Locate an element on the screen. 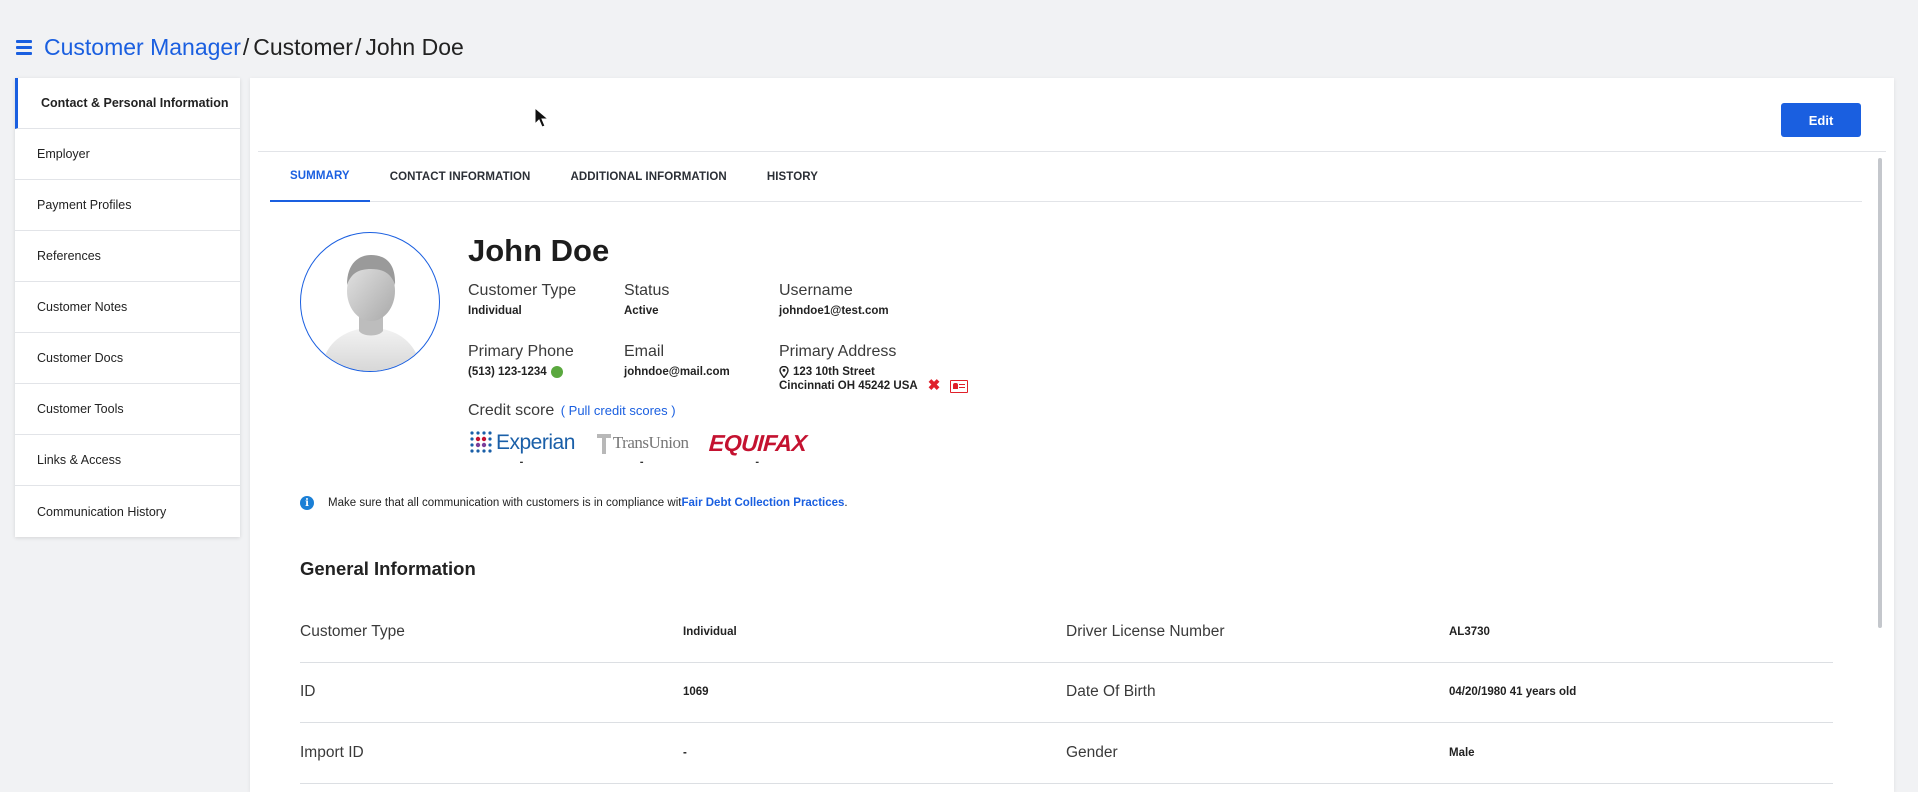 The width and height of the screenshot is (1918, 792). sidebar-item-links-access: Links & Access is located at coordinates (127, 460).